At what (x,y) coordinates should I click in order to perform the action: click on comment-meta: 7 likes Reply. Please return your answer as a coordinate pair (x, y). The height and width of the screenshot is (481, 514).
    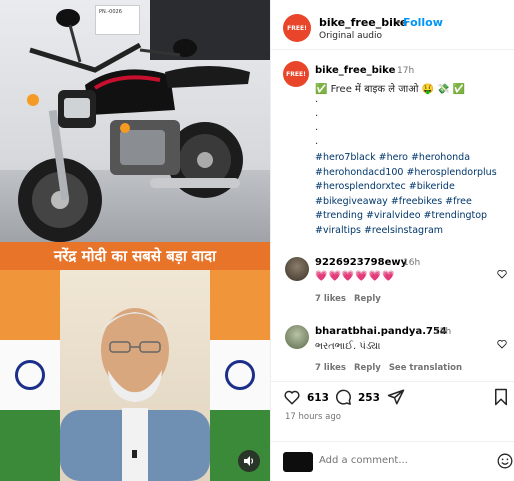
    Looking at the image, I should click on (352, 299).